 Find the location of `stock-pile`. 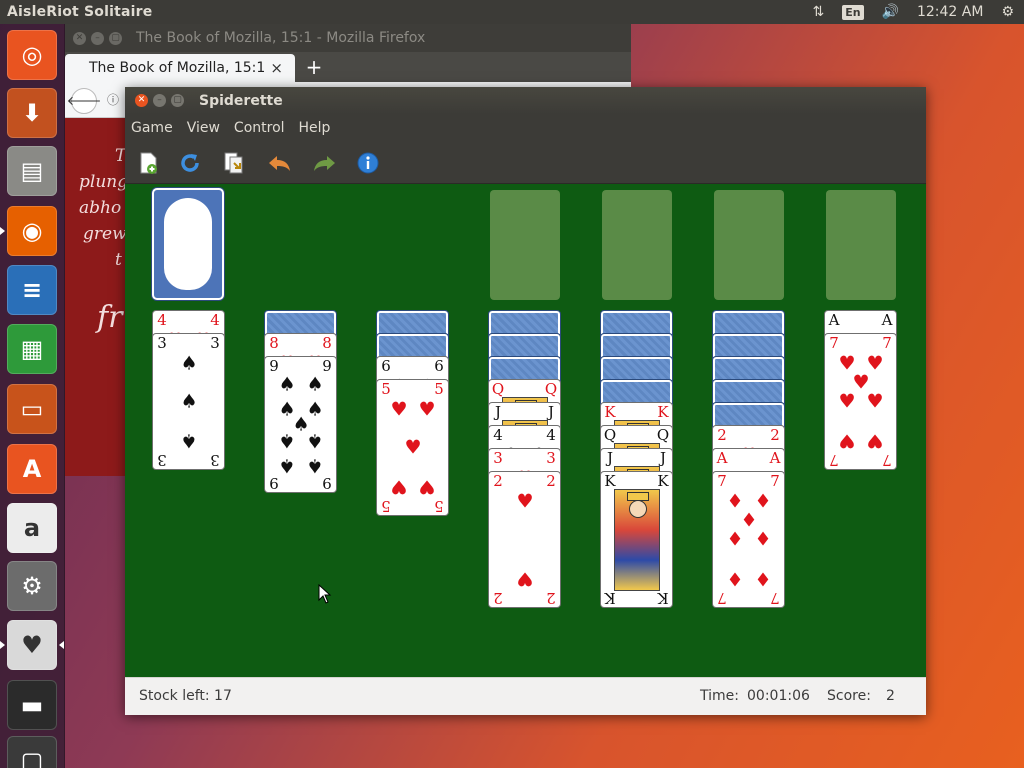

stock-pile is located at coordinates (188, 244).